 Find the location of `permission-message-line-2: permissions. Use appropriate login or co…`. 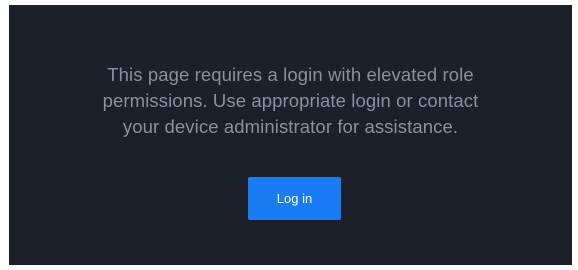

permission-message-line-2: permissions. Use appropriate login or co… is located at coordinates (290, 100).